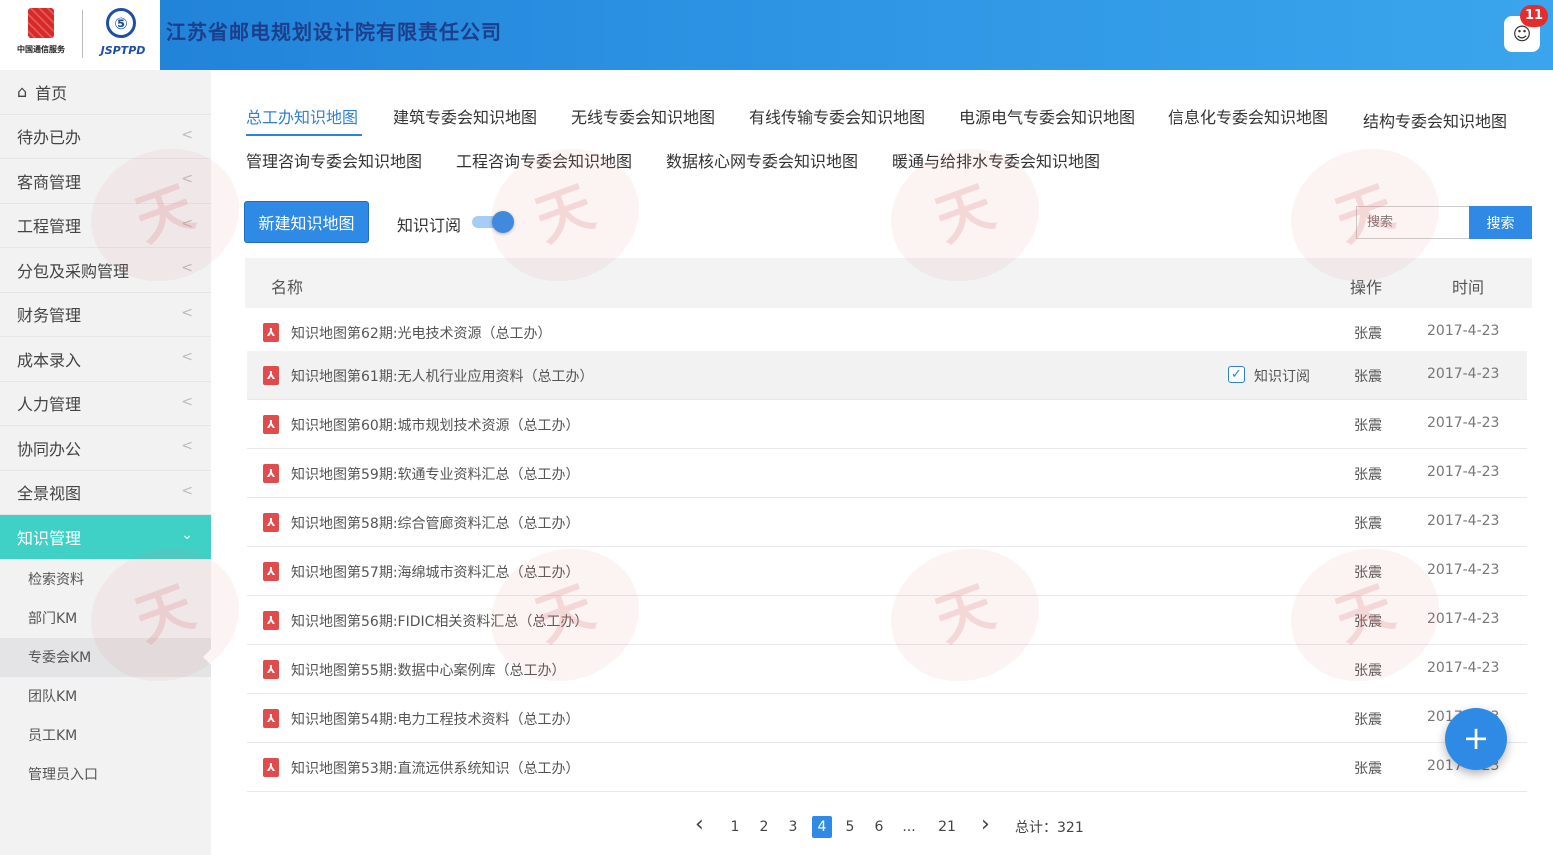  Describe the element at coordinates (887, 473) in the screenshot. I see `table-row: ⅄ 知识地图第59期:软通专业资料汇总（总工办） 张震 2017-4-23` at that location.